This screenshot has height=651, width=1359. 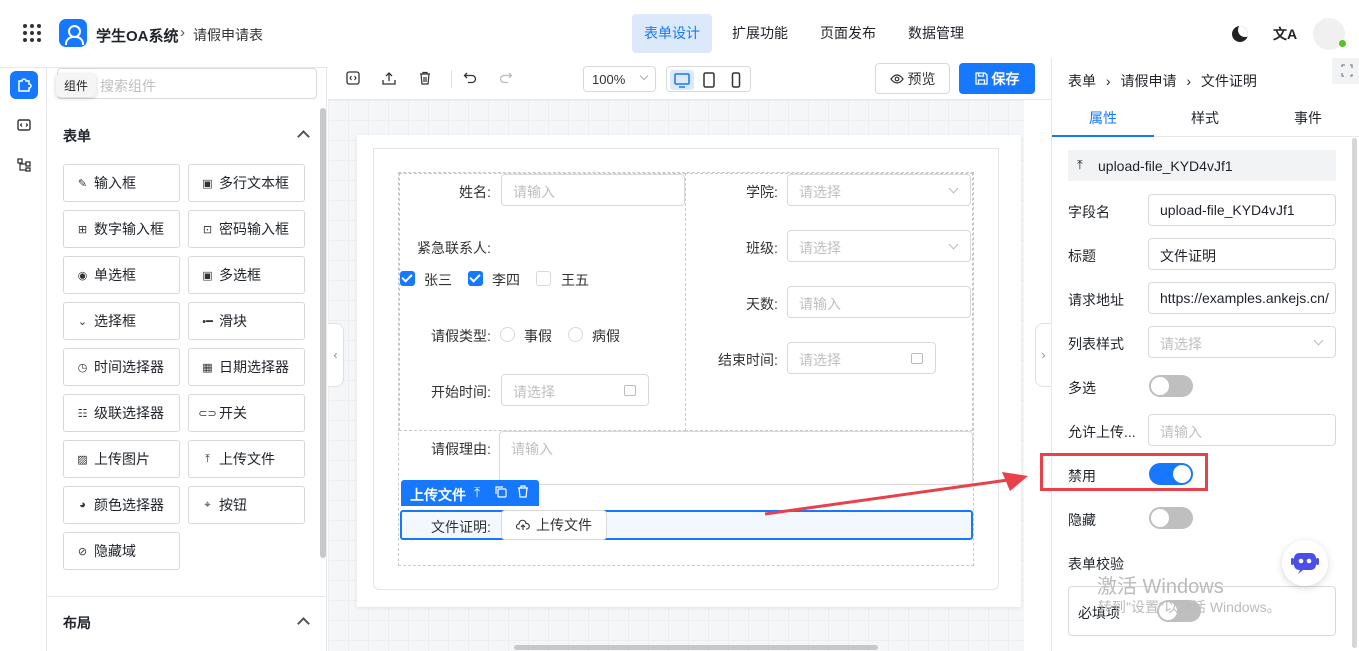 I want to click on delete-icon, so click(x=523, y=493).